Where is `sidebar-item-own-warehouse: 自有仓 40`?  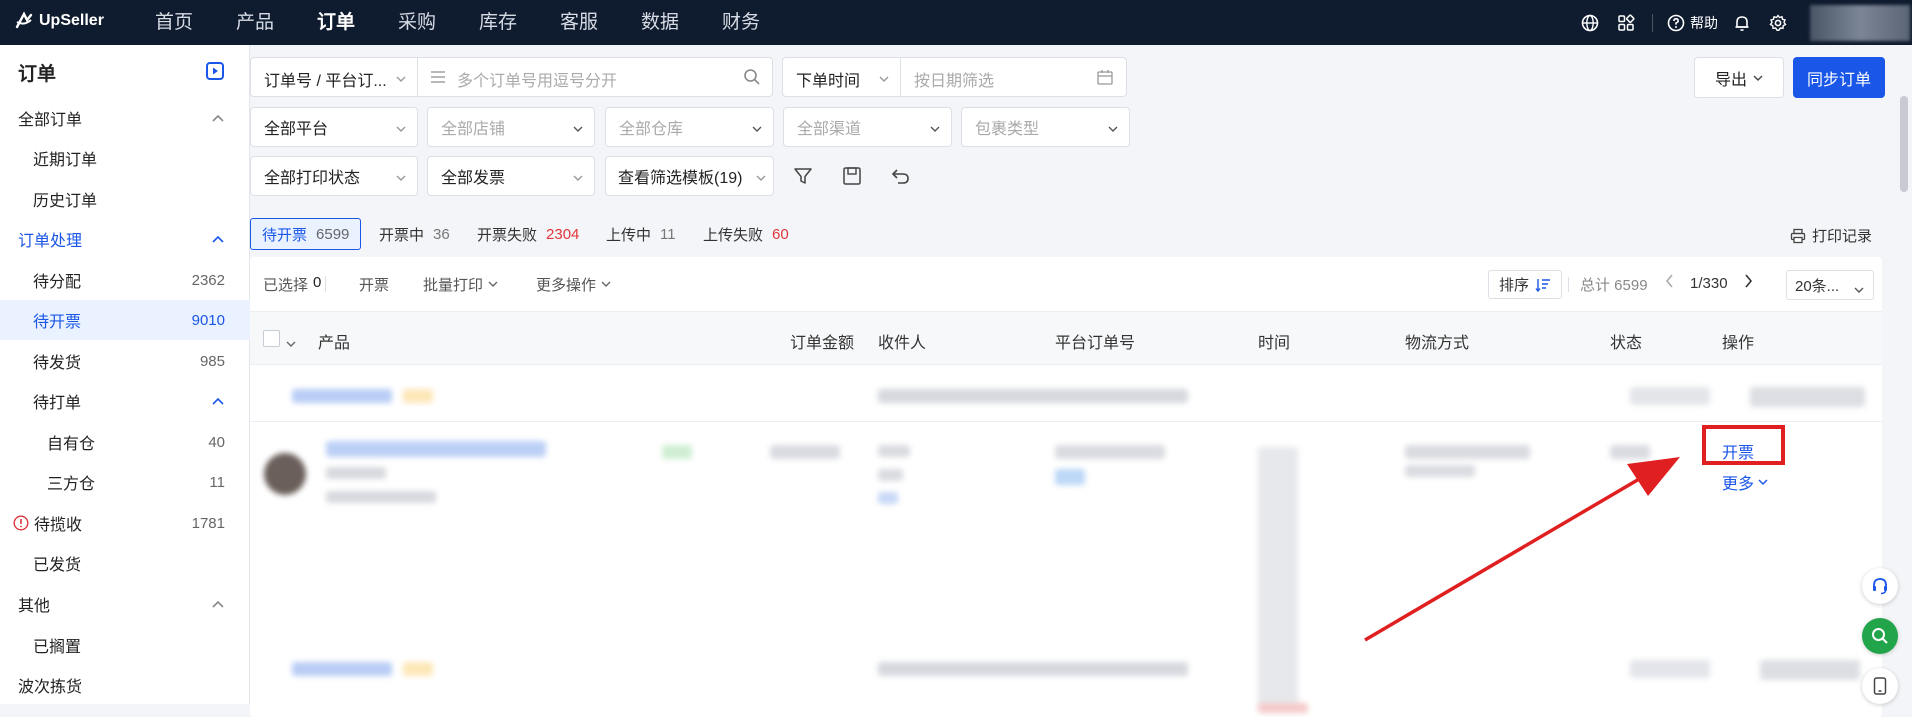
sidebar-item-own-warehouse: 自有仓 40 is located at coordinates (125, 442).